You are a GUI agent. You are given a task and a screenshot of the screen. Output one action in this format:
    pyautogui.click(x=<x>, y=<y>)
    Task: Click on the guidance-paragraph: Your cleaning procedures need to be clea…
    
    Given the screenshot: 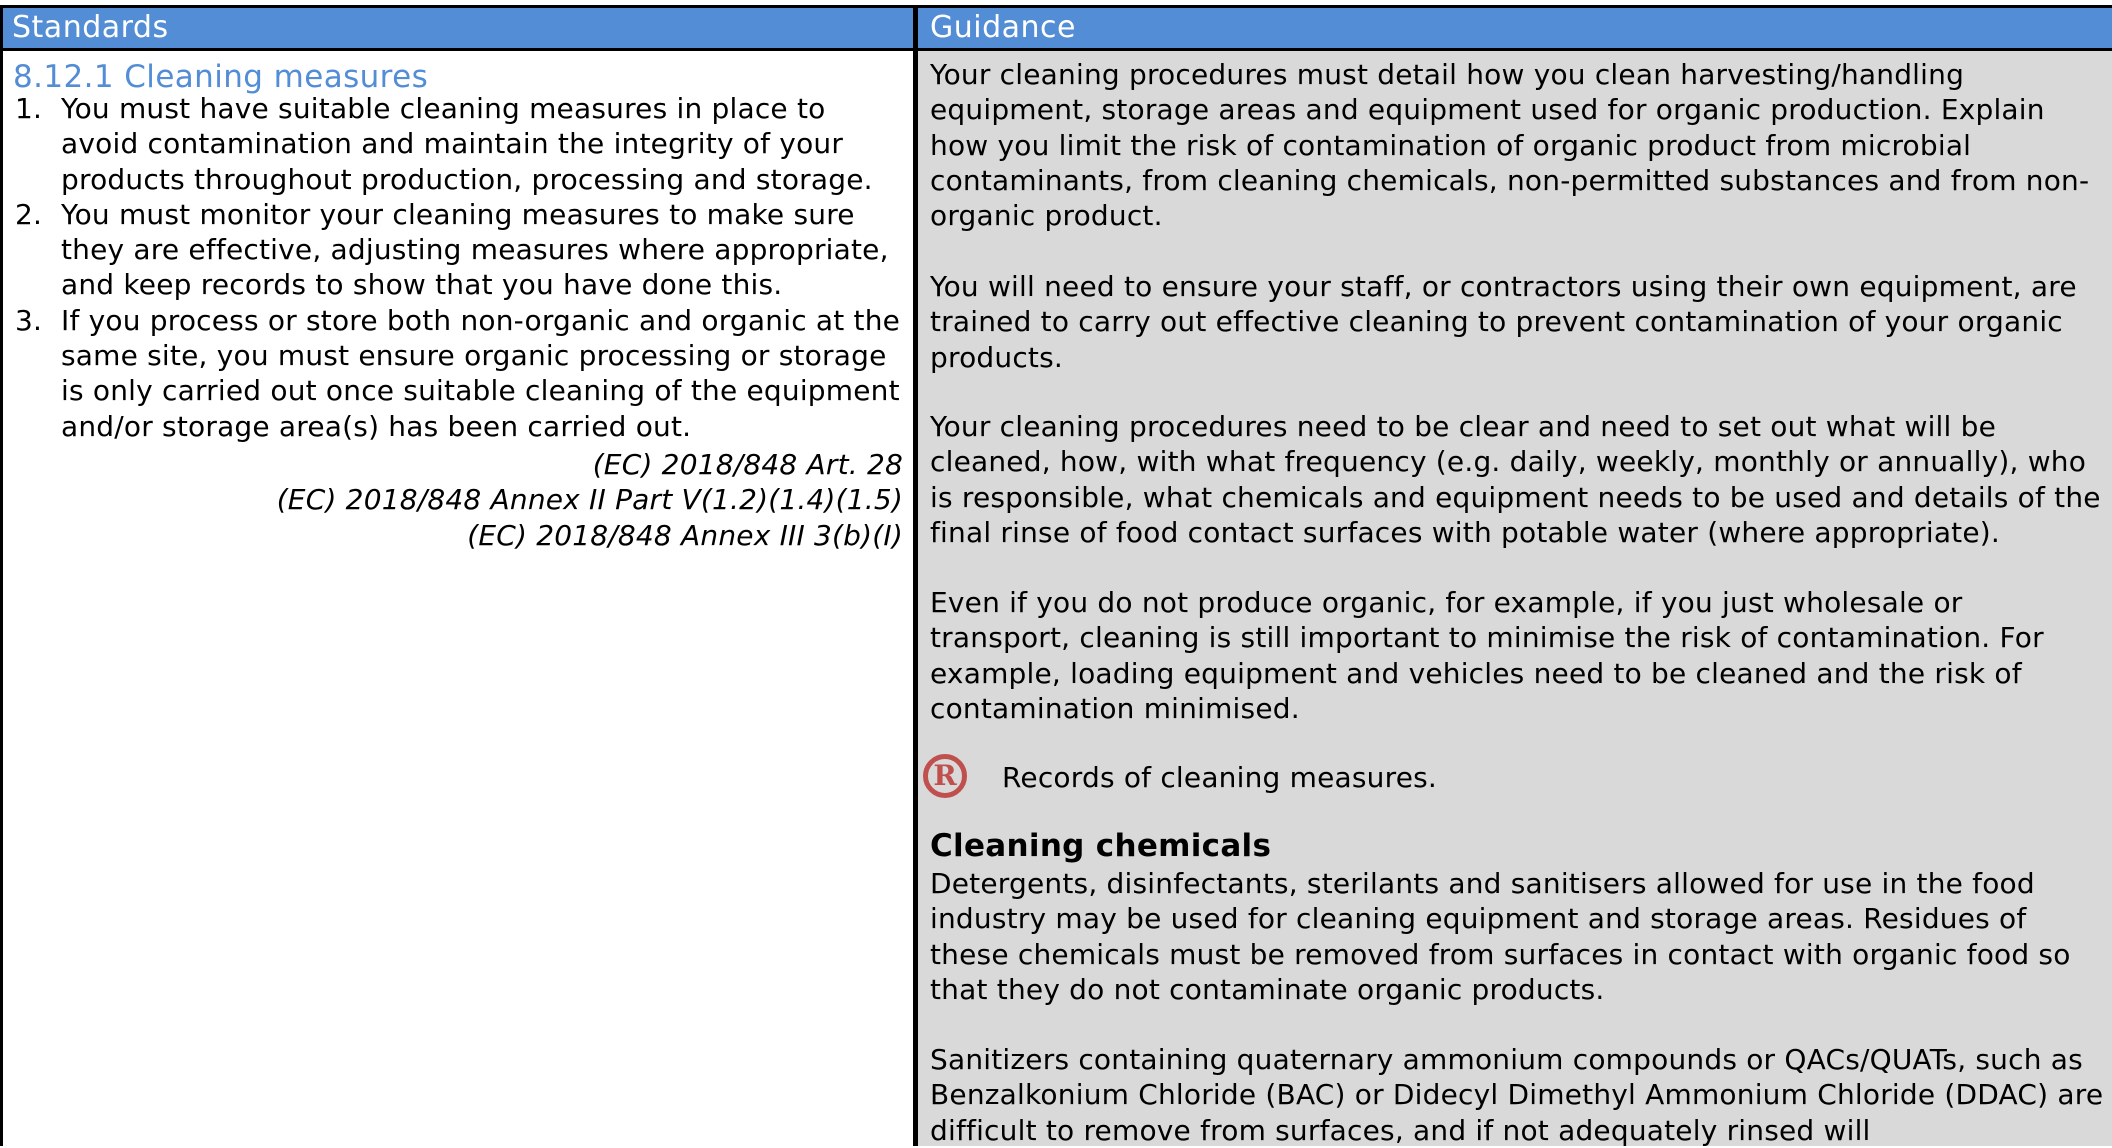 What is the action you would take?
    pyautogui.click(x=1515, y=479)
    